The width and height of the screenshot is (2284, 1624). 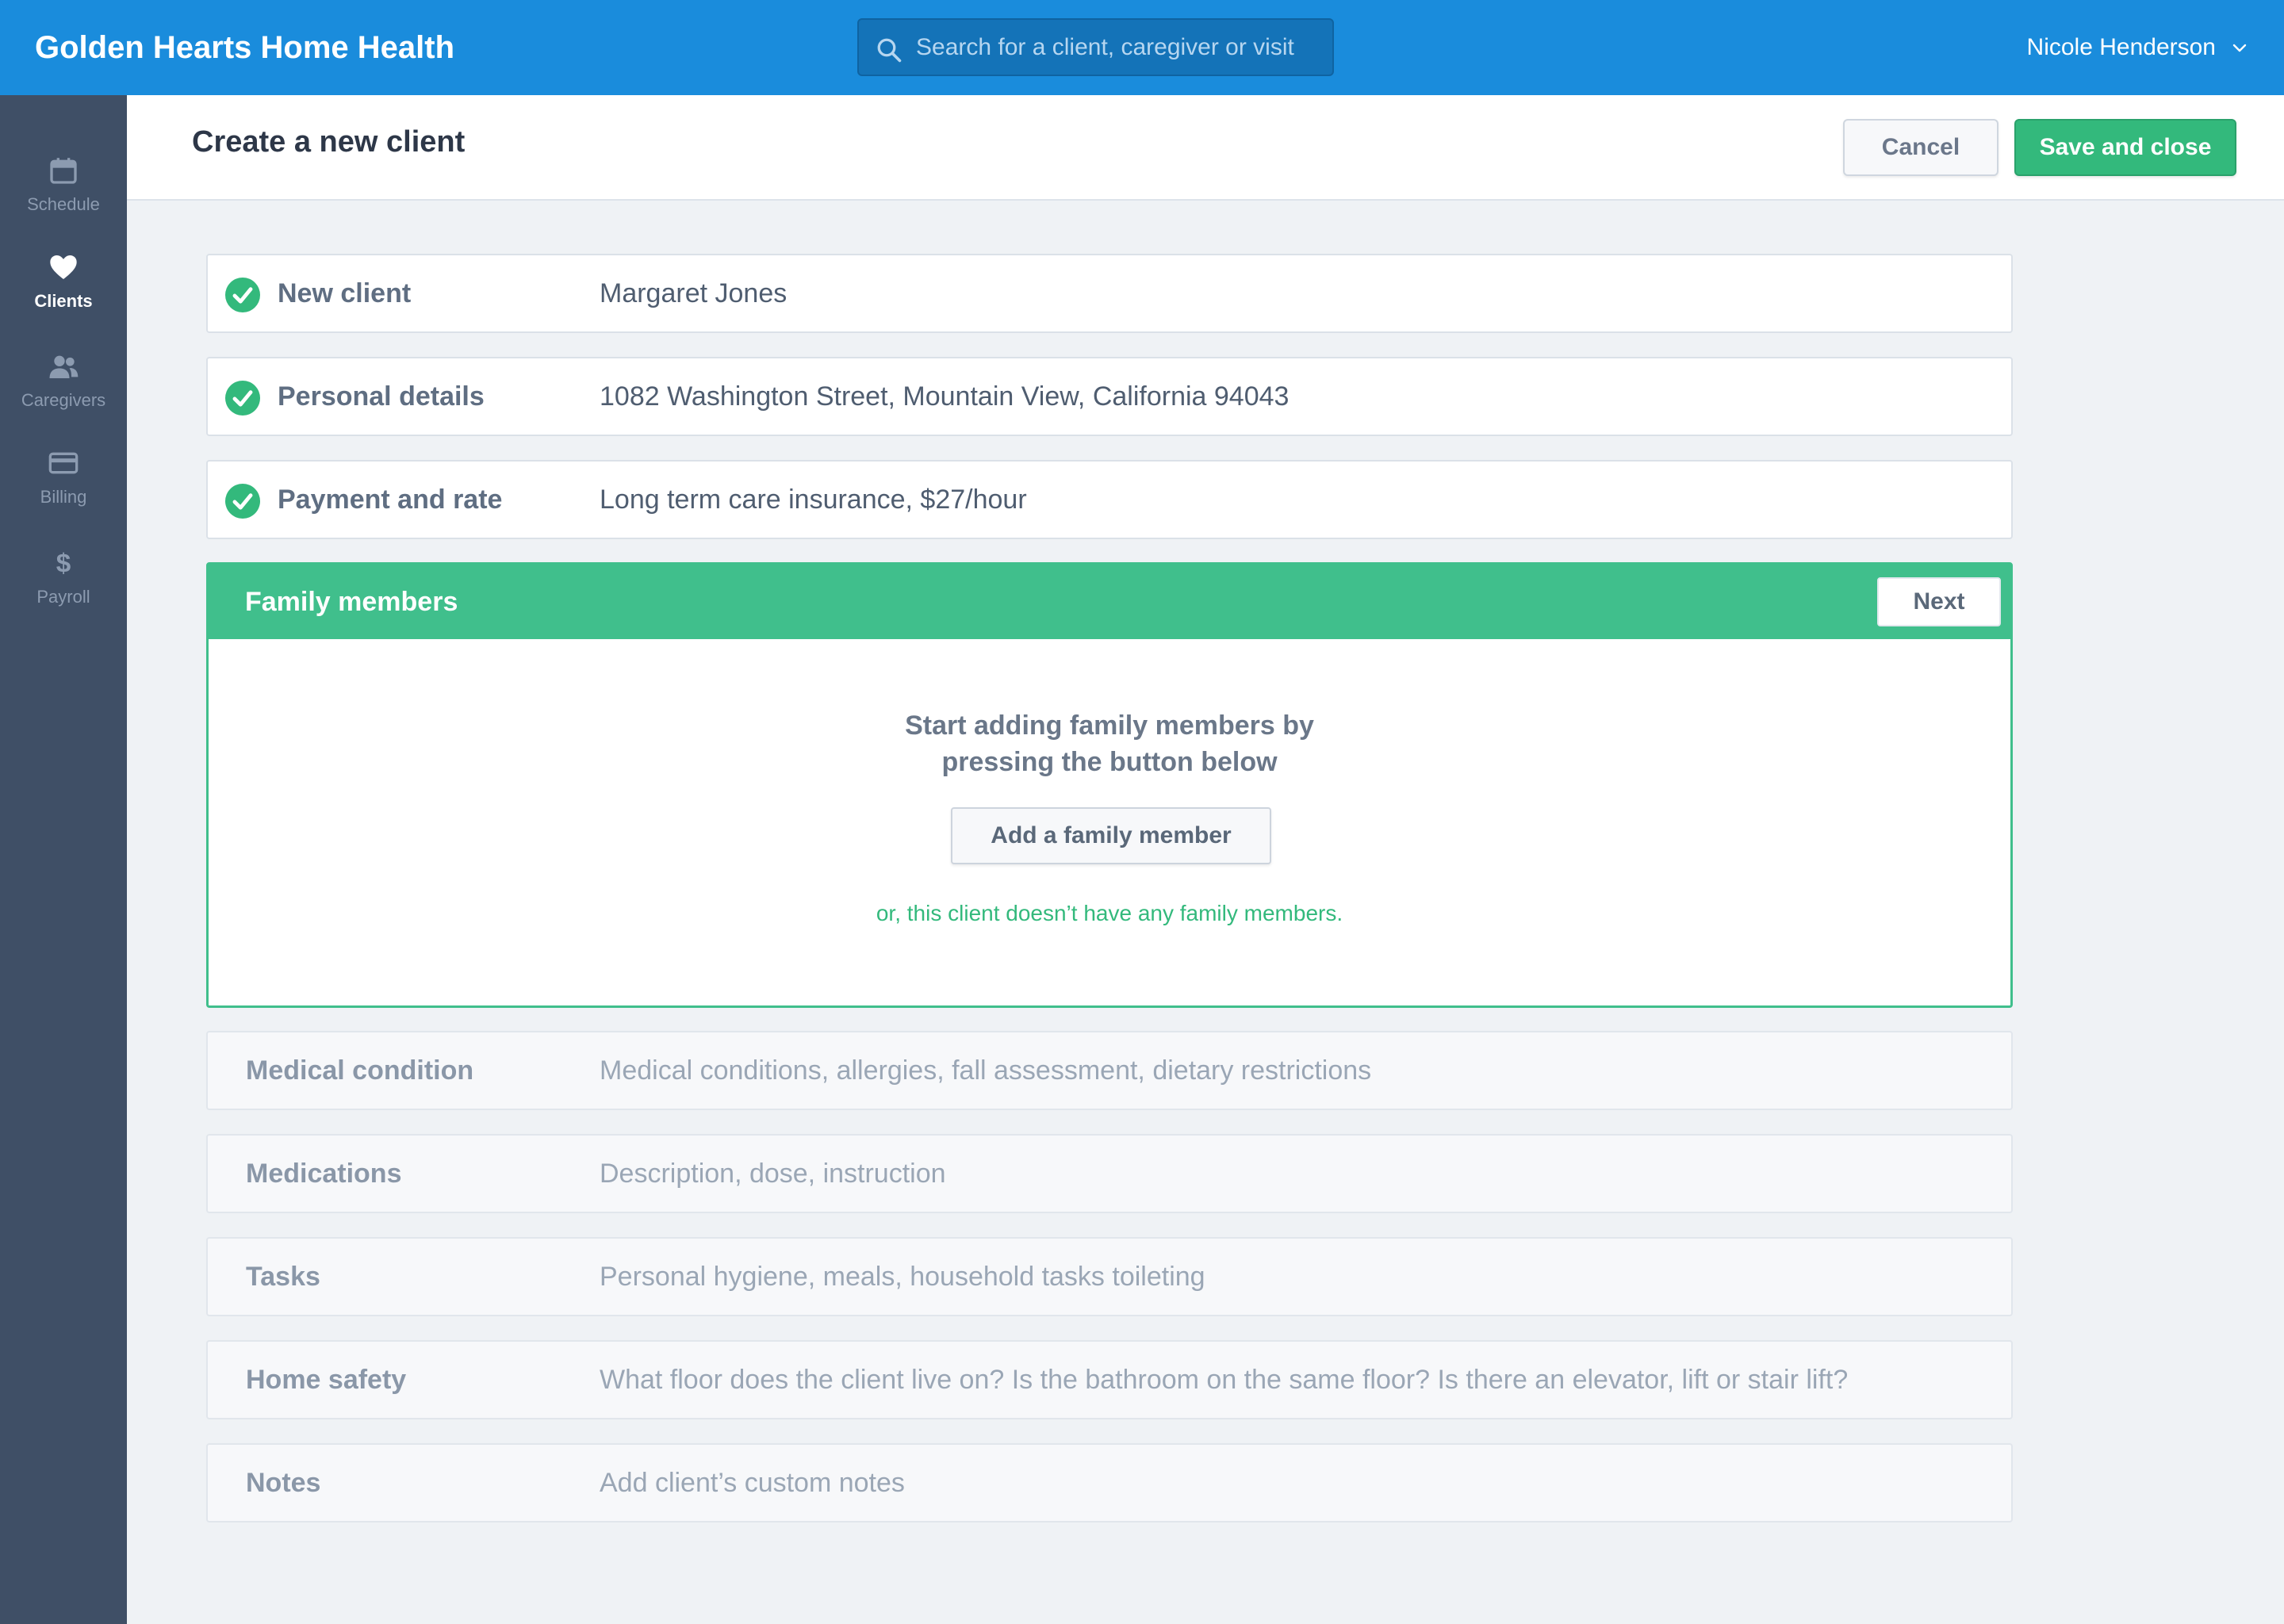 What do you see at coordinates (2125, 147) in the screenshot?
I see `save-and-close-button: Save and close` at bounding box center [2125, 147].